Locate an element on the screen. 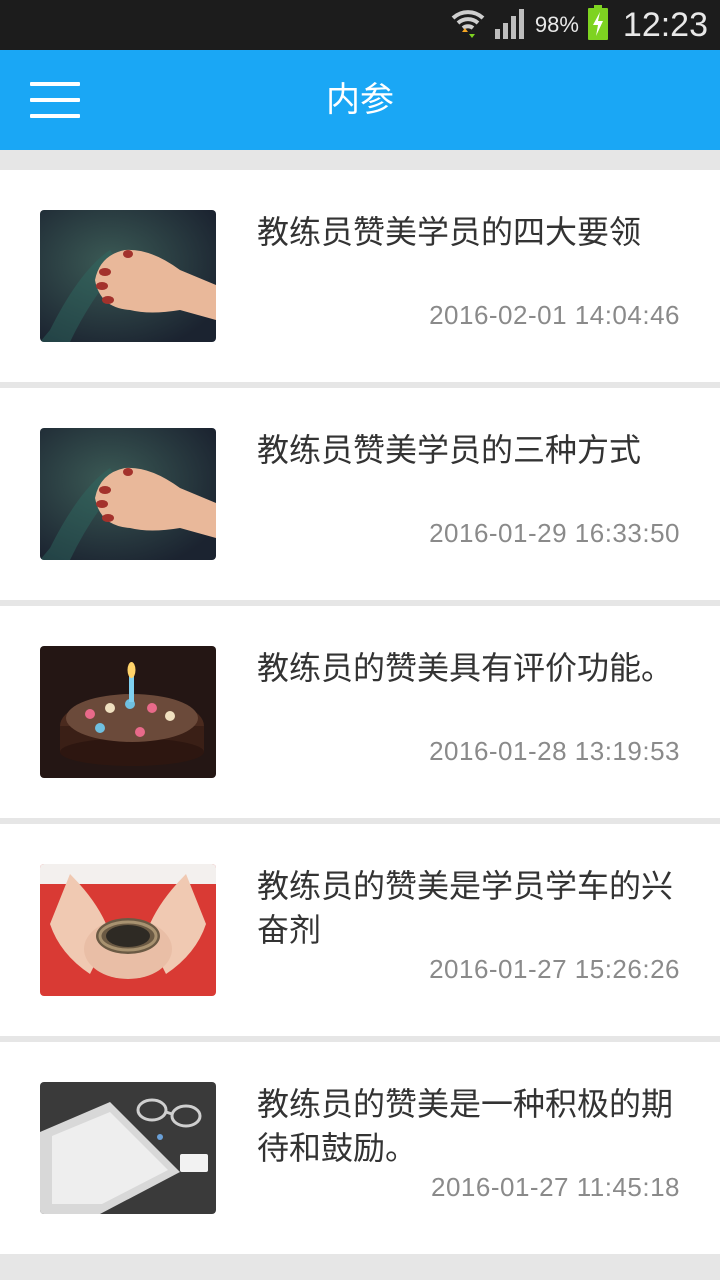 This screenshot has width=720, height=1280. article-time: 2016-01-29 16:33:50 is located at coordinates (554, 533).